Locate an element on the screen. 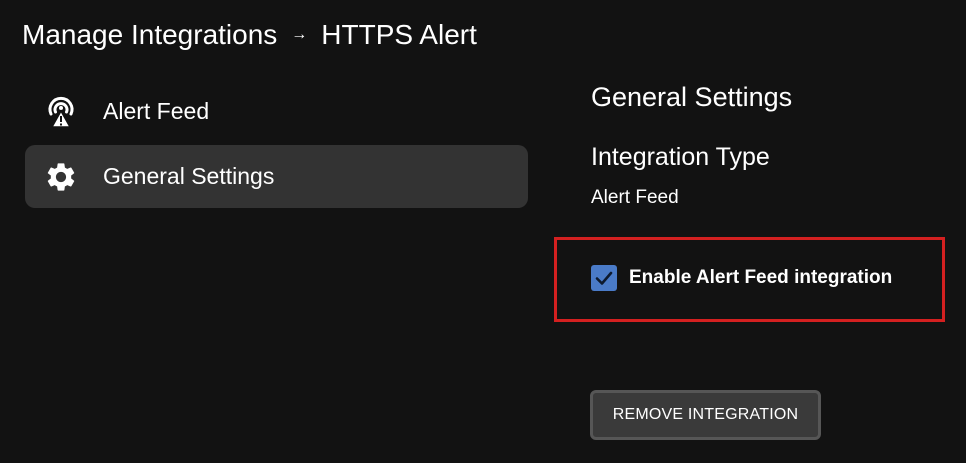 The width and height of the screenshot is (966, 463). enable-integration-checkbox is located at coordinates (604, 278).